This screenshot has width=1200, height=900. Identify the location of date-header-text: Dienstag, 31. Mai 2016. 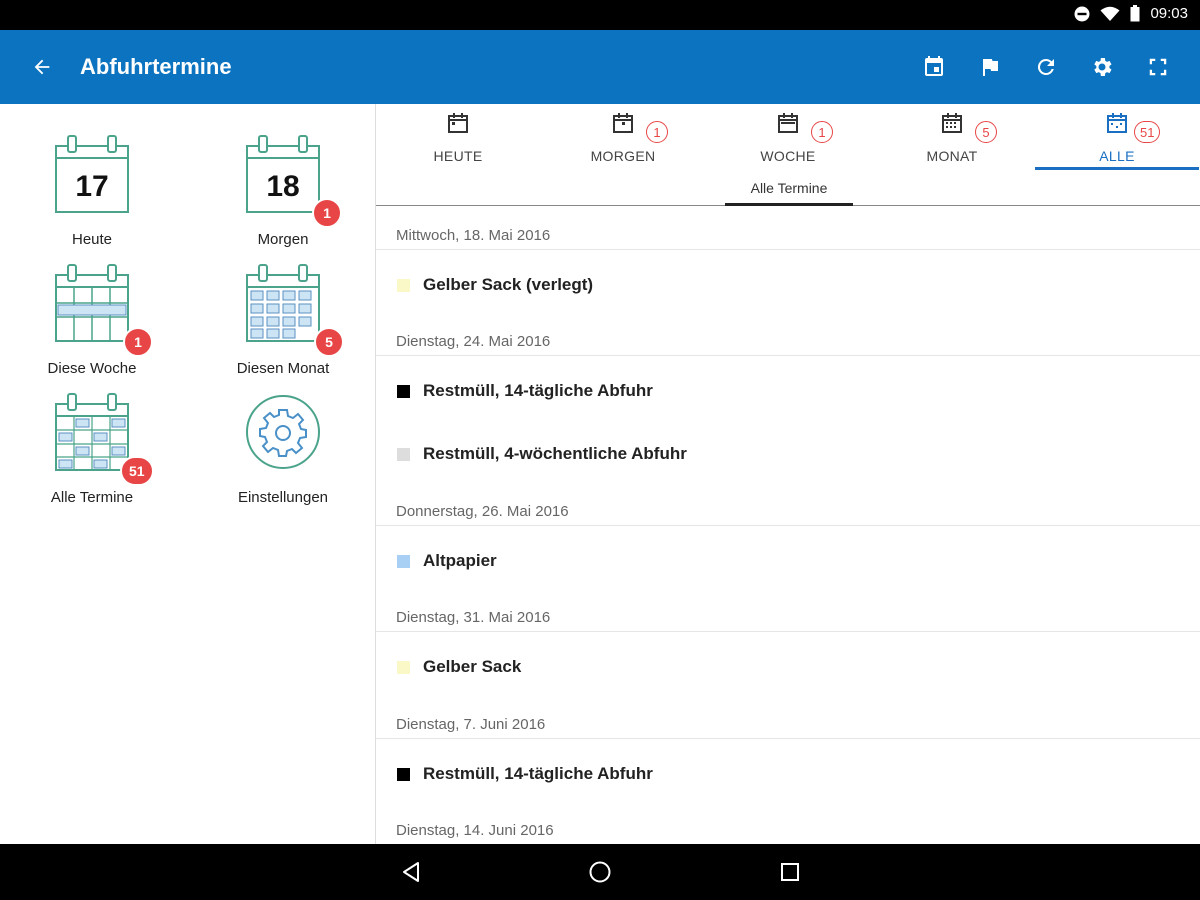
(473, 617).